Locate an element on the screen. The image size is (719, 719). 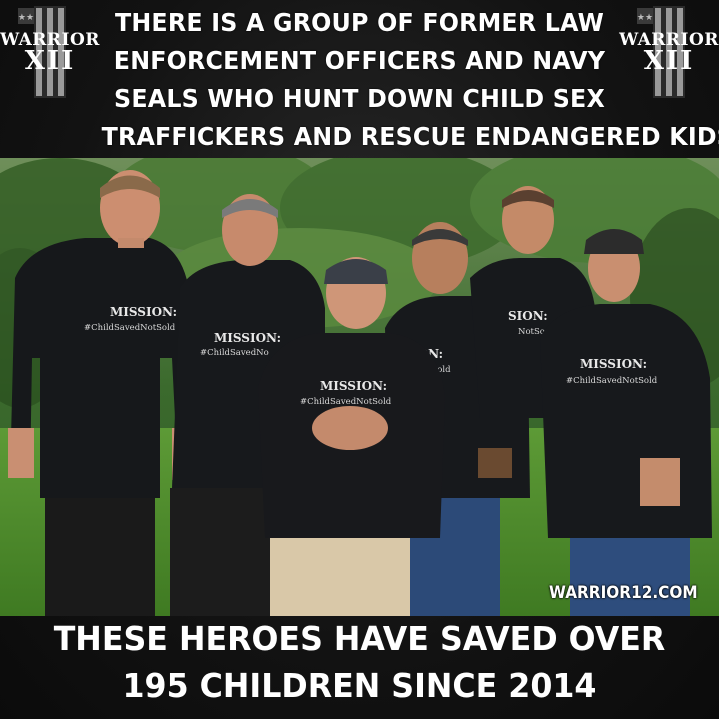
caption-line: THESE HEROES HAVE SAVED OVER is located at coordinates (359, 638).